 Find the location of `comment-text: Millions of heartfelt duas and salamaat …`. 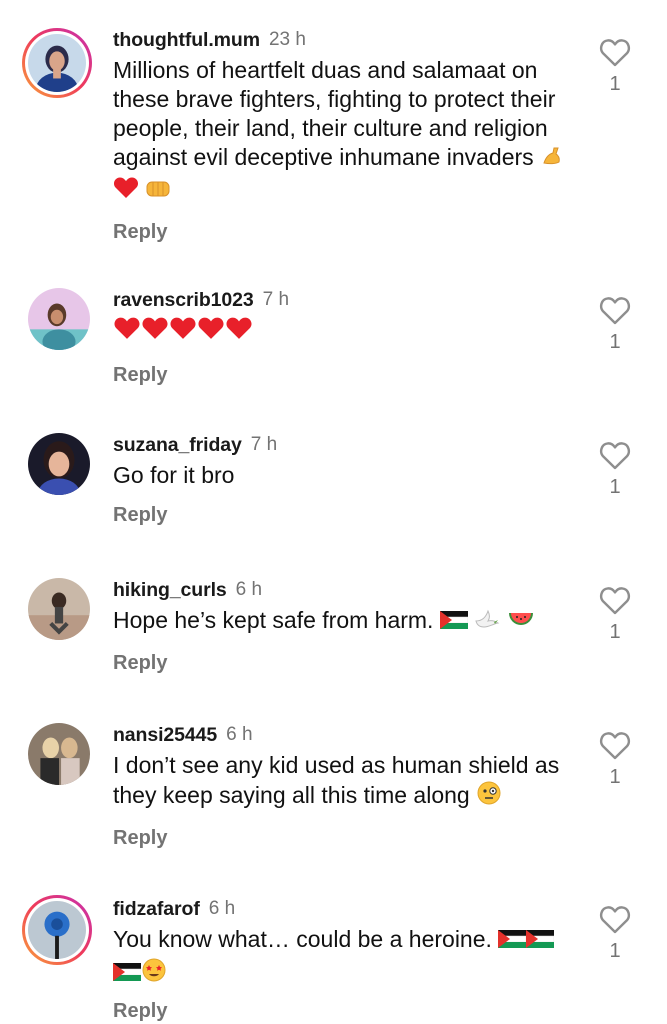

comment-text: Millions of heartfelt duas and salamaat … is located at coordinates (348, 131).